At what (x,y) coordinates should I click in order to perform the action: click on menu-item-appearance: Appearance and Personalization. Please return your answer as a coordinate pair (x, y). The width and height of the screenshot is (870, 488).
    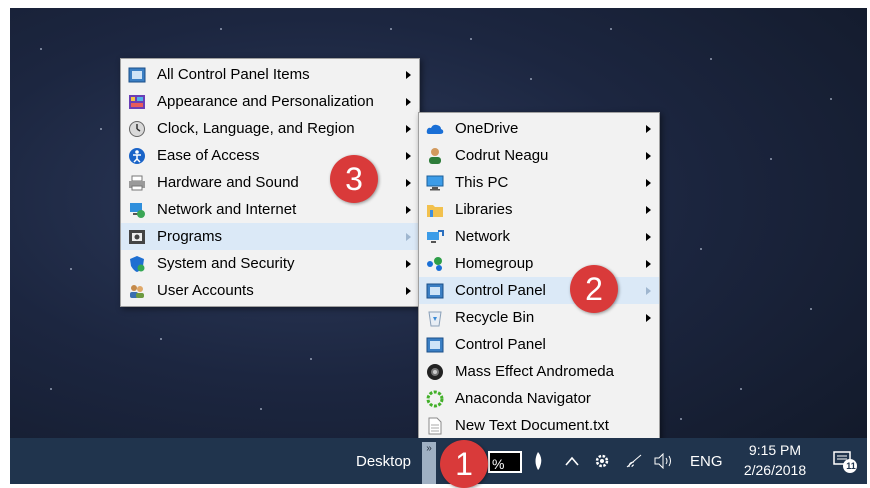
    Looking at the image, I should click on (270, 101).